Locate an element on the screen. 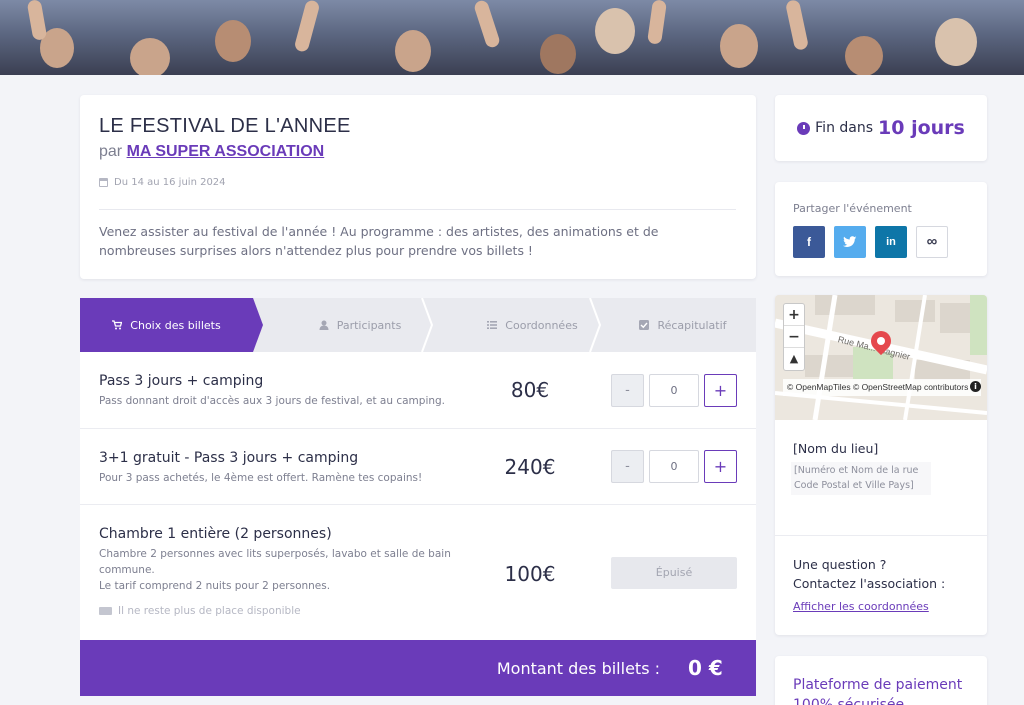 The width and height of the screenshot is (1024, 705). hero-banner-image is located at coordinates (512, 37).